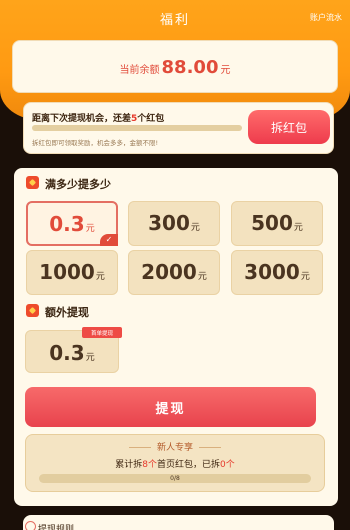  Describe the element at coordinates (137, 128) in the screenshot. I see `chance-progress-bar` at that location.